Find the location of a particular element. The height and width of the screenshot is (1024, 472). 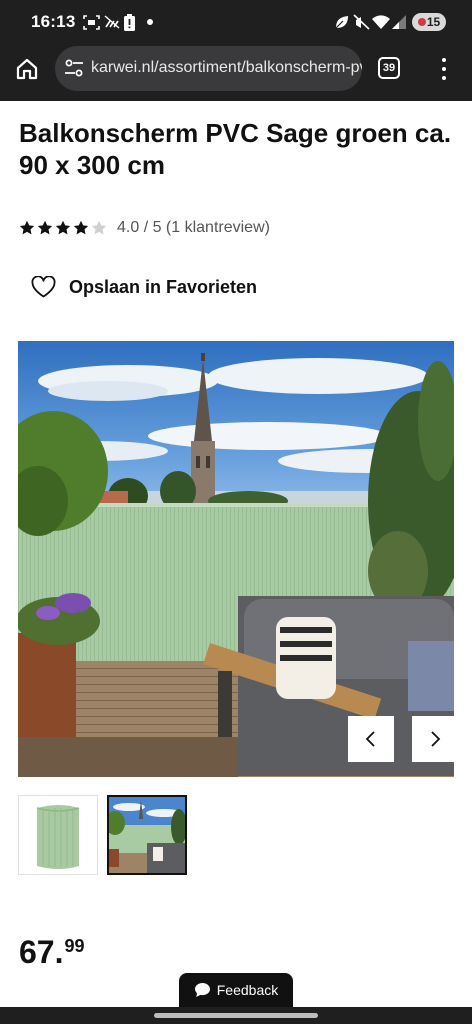

url-text: karwei.nl/assortiment/balkonscherm-pvc is located at coordinates (226, 67).